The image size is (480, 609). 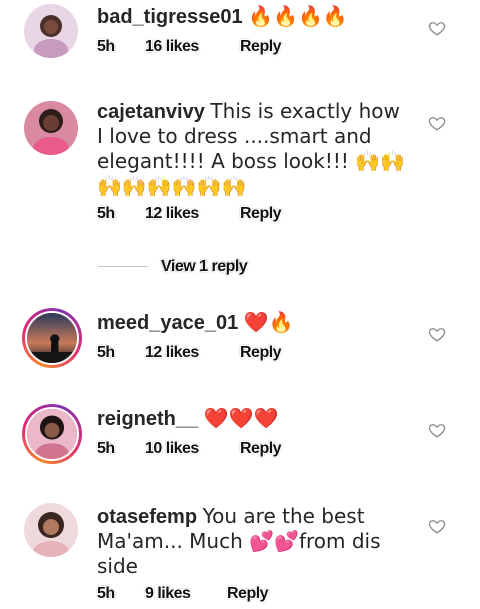 I want to click on comment-body: ❤️❤️❤️, so click(x=241, y=418).